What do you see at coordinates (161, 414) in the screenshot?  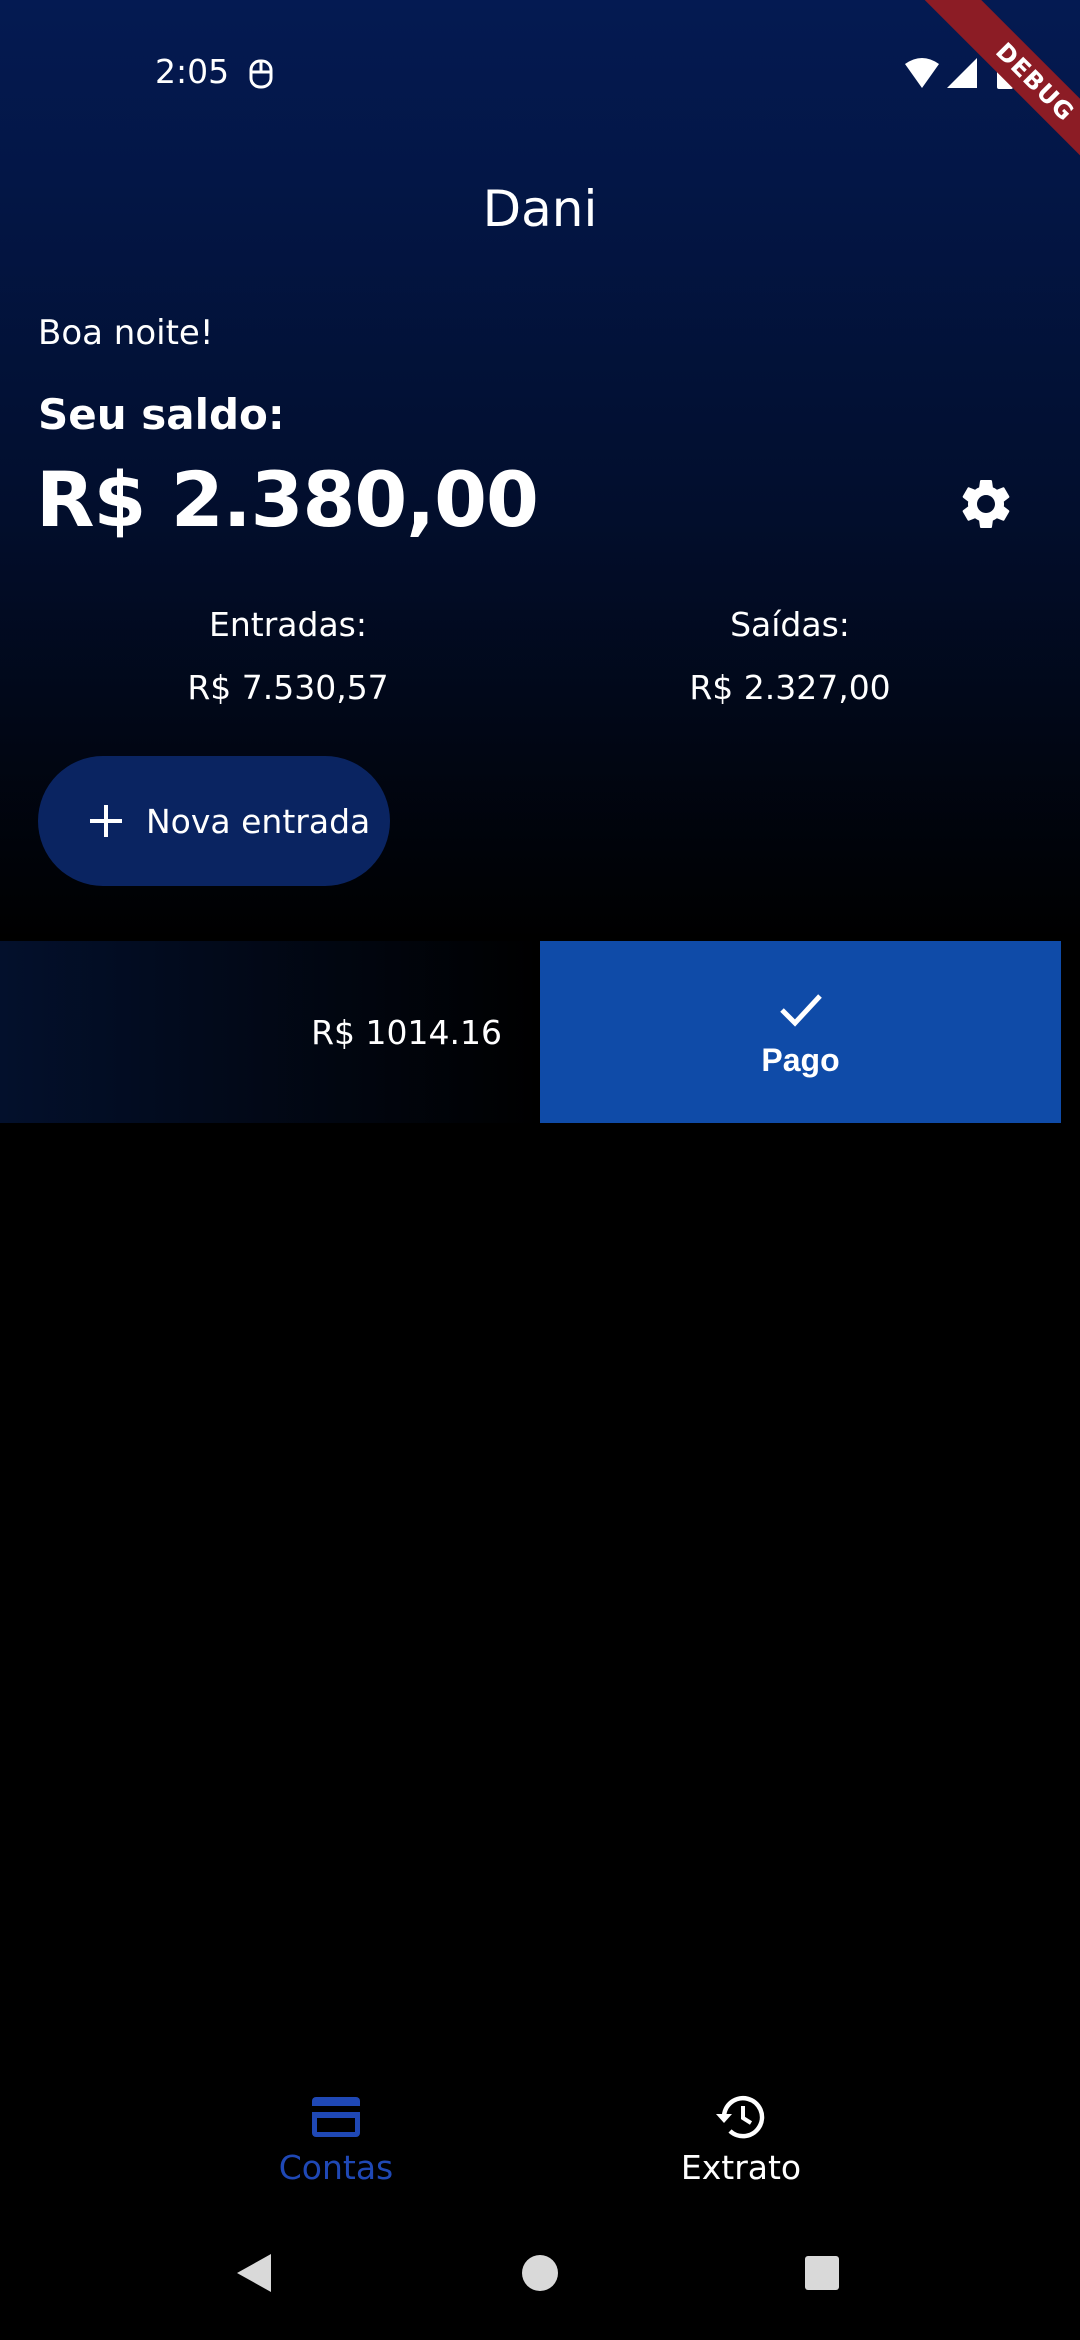 I see `balance-label: Seu saldo:` at bounding box center [161, 414].